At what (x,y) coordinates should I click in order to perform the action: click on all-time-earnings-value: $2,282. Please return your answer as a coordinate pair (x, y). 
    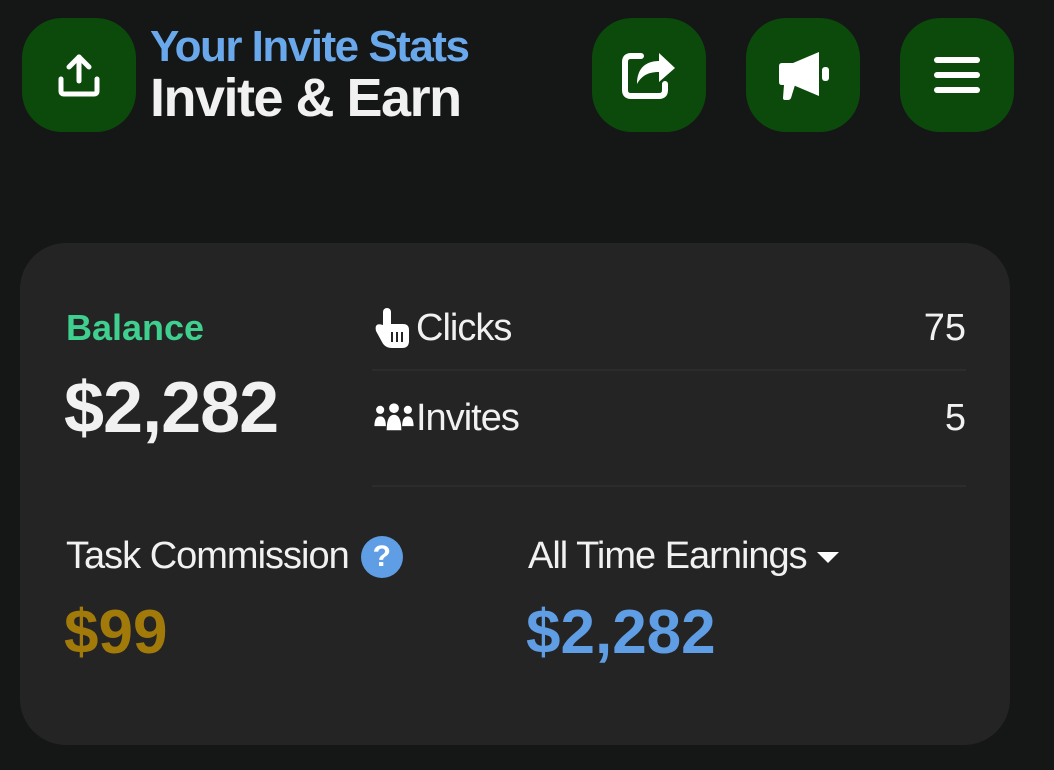
    Looking at the image, I should click on (621, 632).